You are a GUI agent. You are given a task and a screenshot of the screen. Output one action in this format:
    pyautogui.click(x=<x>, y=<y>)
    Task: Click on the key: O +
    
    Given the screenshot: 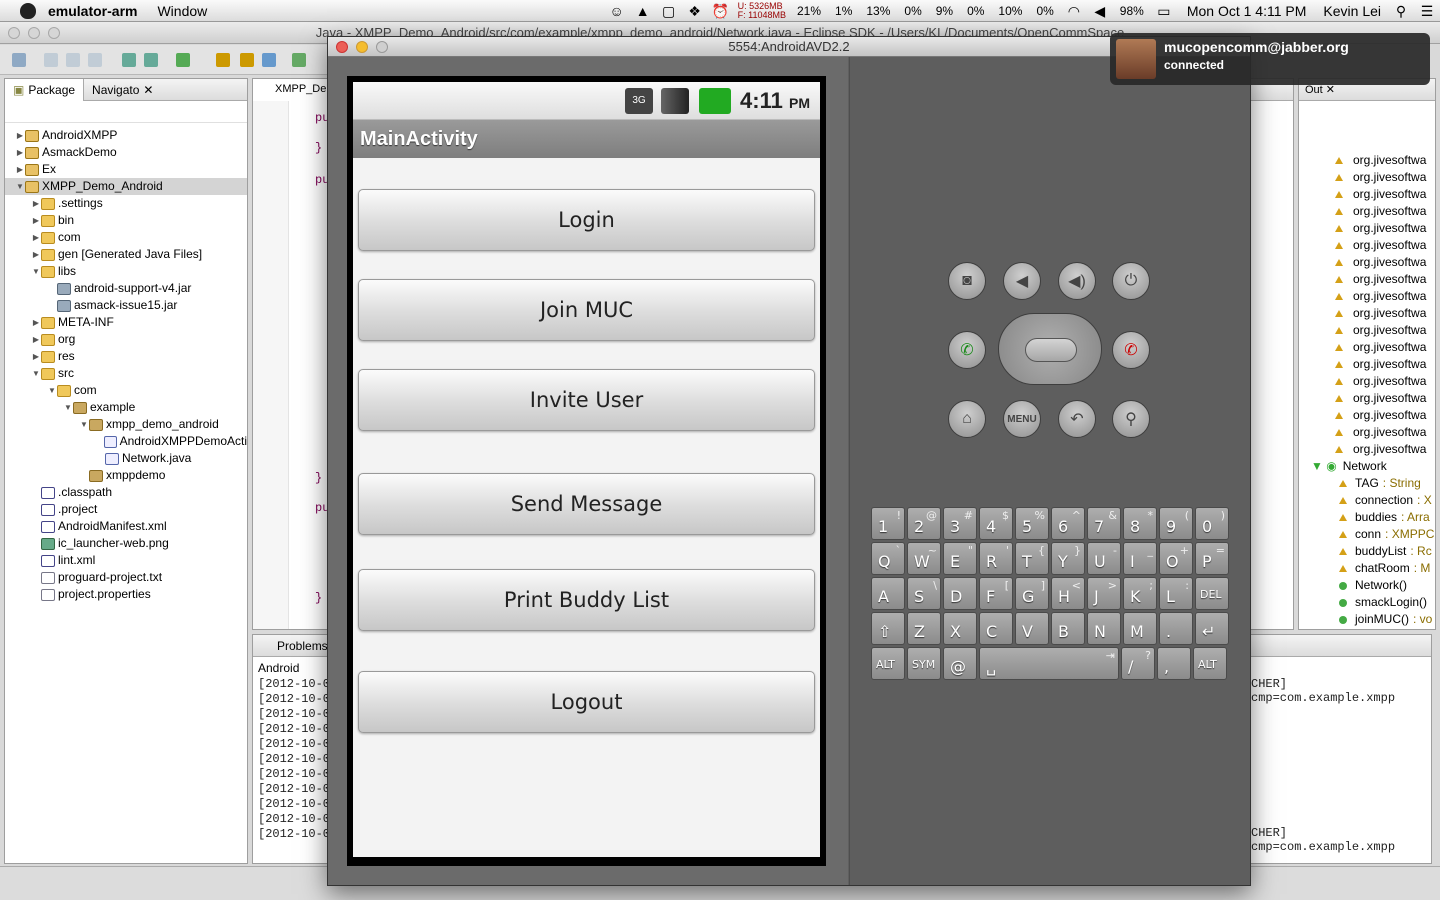 What is the action you would take?
    pyautogui.click(x=1176, y=558)
    